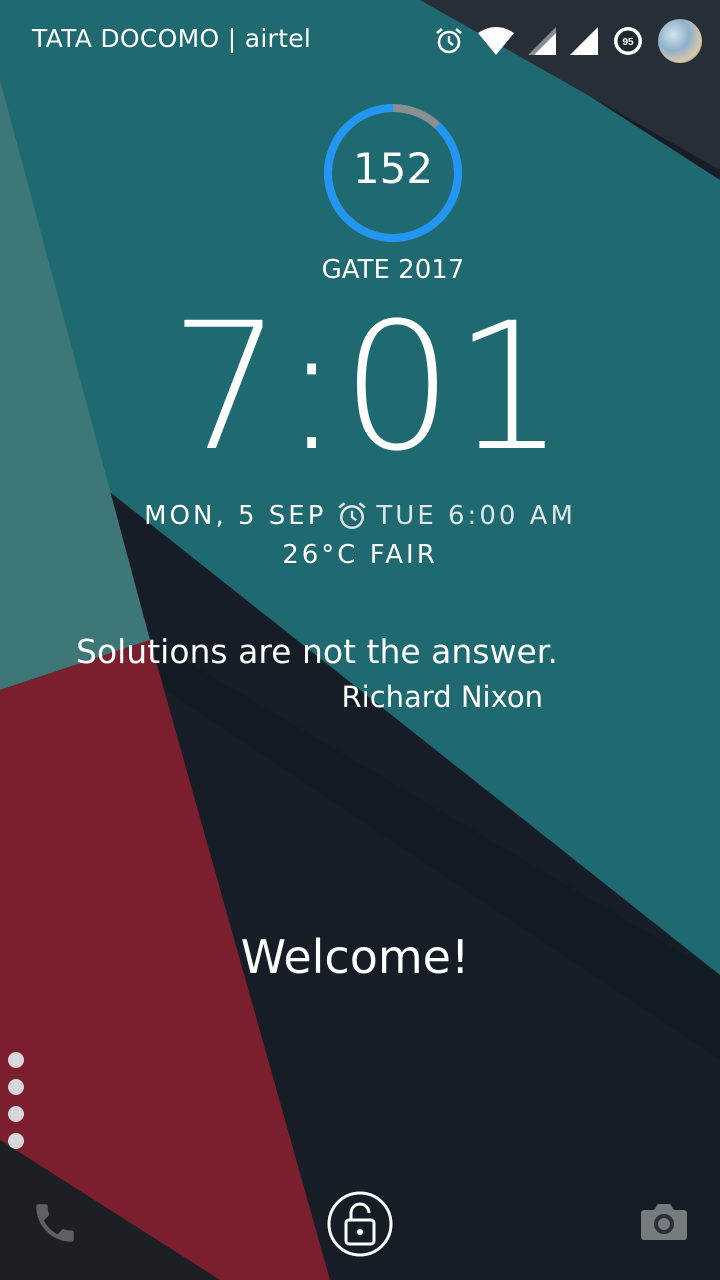 The height and width of the screenshot is (1280, 720). I want to click on clock-time: 7:01, so click(368, 387).